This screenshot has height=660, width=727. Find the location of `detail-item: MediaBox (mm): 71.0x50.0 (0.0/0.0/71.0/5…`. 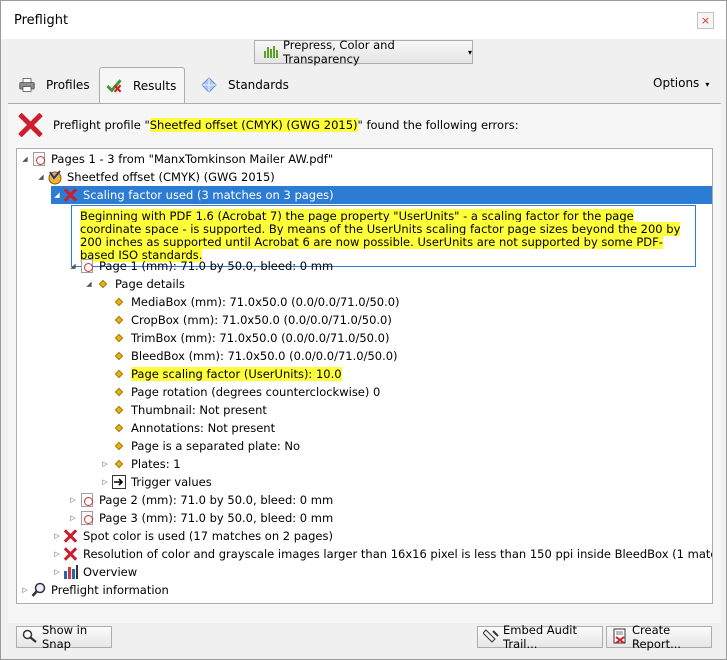

detail-item: MediaBox (mm): 71.0x50.0 (0.0/0.0/71.0/5… is located at coordinates (249, 302).